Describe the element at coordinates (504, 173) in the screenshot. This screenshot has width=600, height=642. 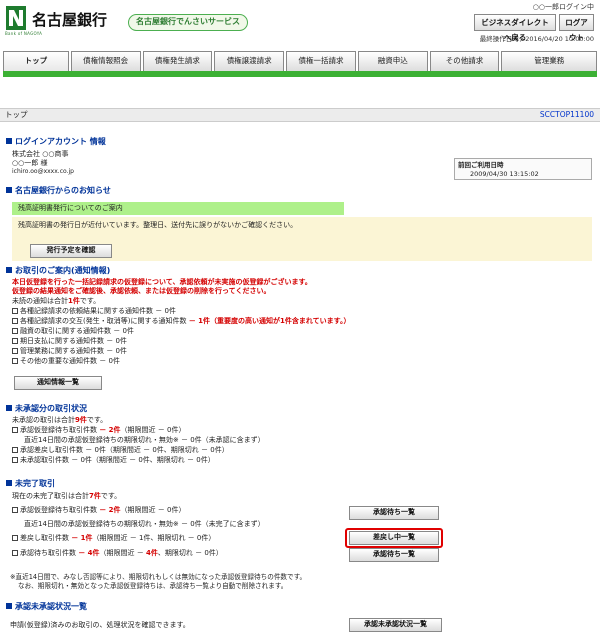
I see `last-login-value: 2009/04/30 13:15:02` at that location.